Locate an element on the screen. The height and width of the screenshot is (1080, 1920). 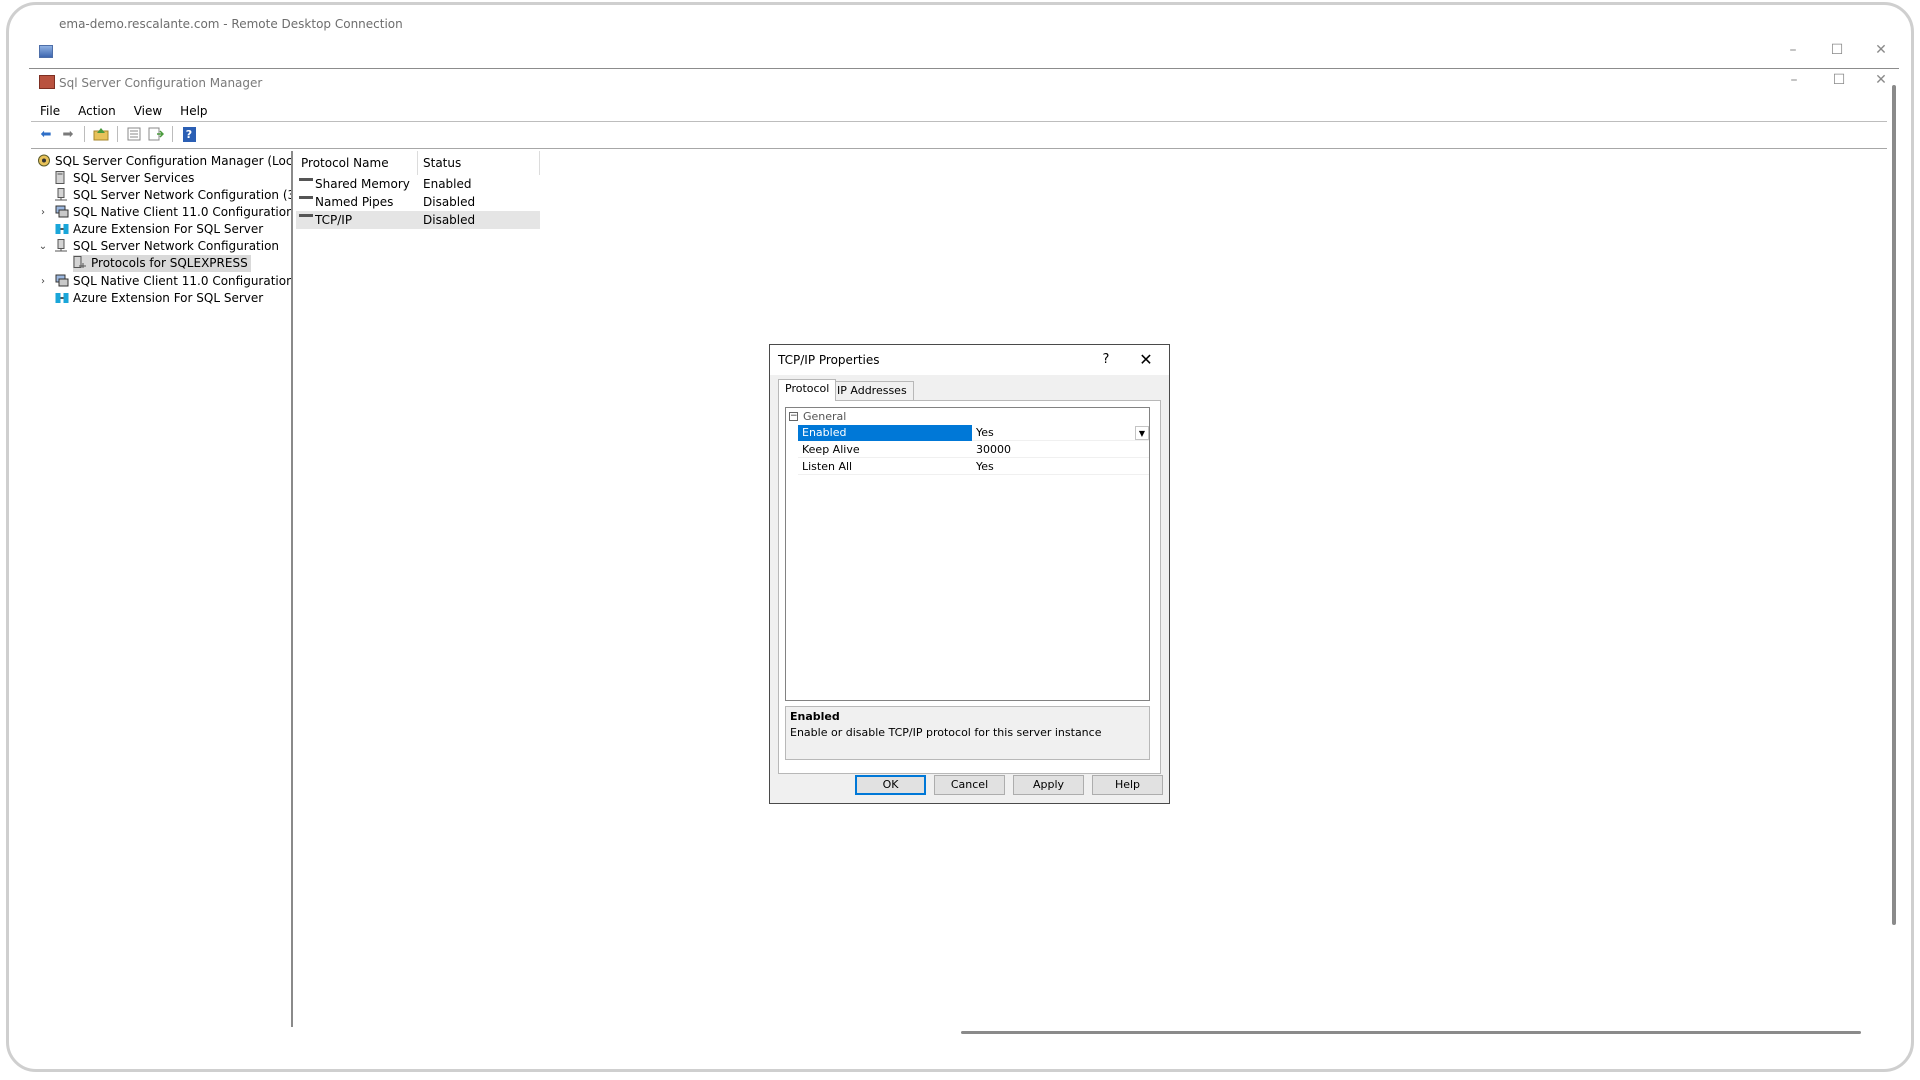
menu-action: Action is located at coordinates (97, 111).